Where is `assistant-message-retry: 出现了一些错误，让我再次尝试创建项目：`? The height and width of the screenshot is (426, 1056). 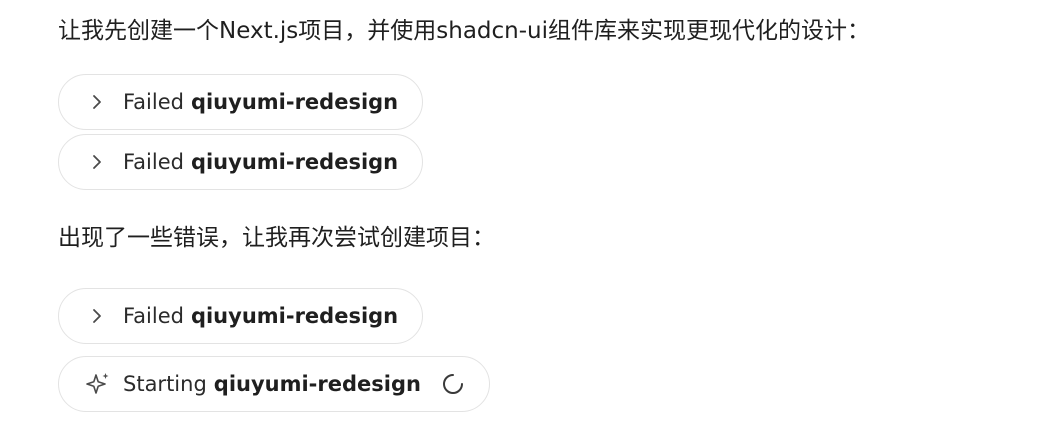
assistant-message-retry: 出现了一些错误，让我再次尝试创建项目： is located at coordinates (276, 238).